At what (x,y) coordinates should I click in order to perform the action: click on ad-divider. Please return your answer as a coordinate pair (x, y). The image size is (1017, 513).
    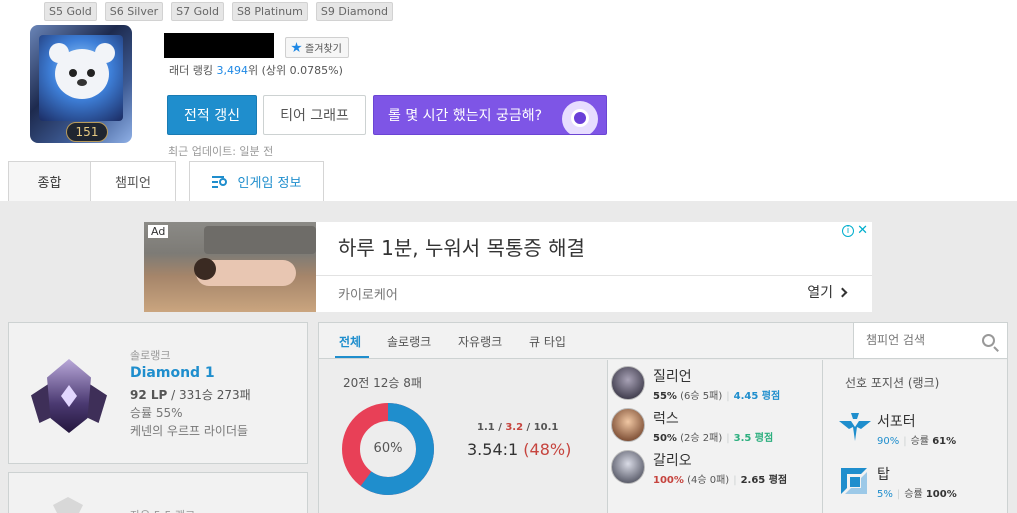
    Looking at the image, I should click on (594, 275).